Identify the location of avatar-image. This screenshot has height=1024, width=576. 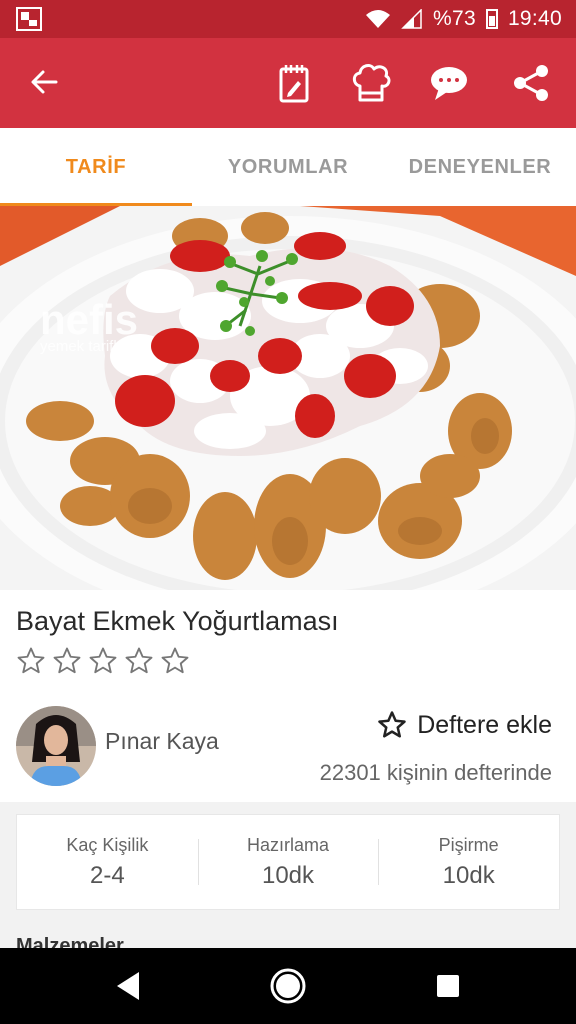
(56, 746).